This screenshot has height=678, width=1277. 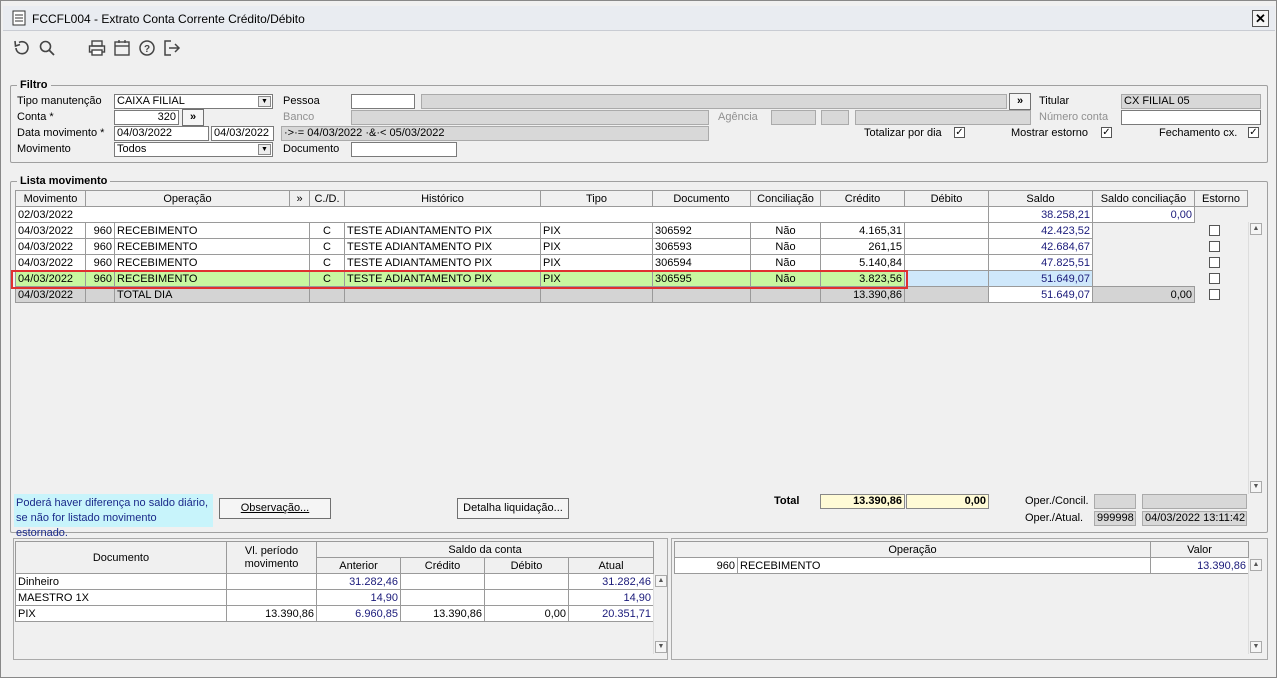 I want to click on conta-lookup-button: », so click(x=193, y=117).